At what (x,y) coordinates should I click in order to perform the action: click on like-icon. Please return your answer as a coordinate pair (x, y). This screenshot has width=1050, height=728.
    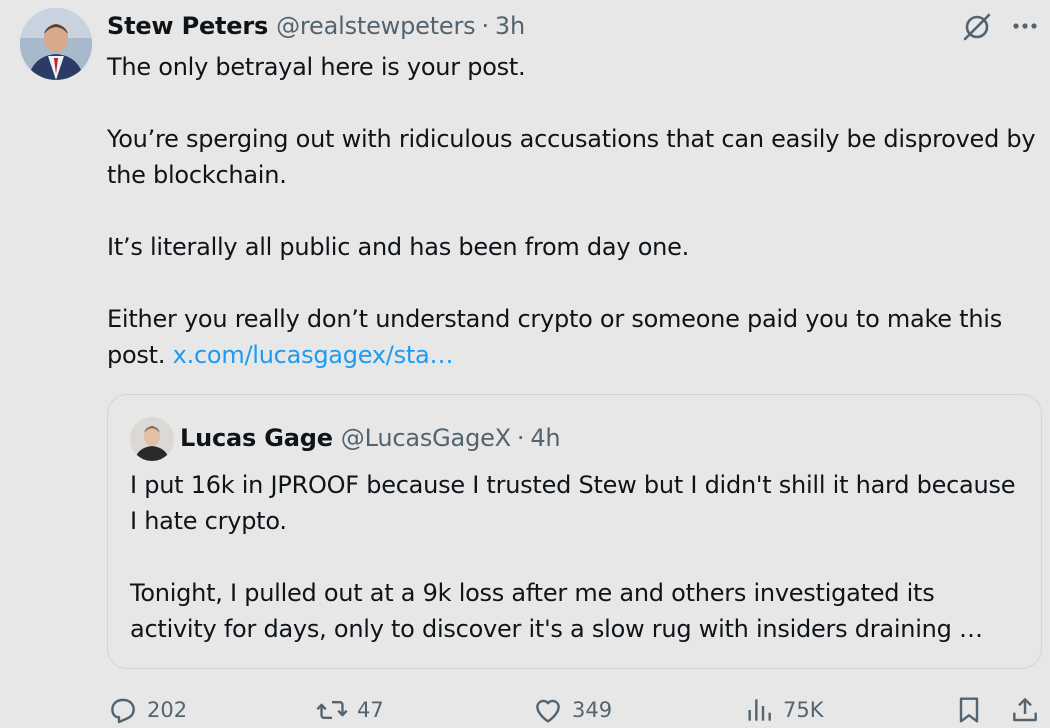
    Looking at the image, I should click on (548, 711).